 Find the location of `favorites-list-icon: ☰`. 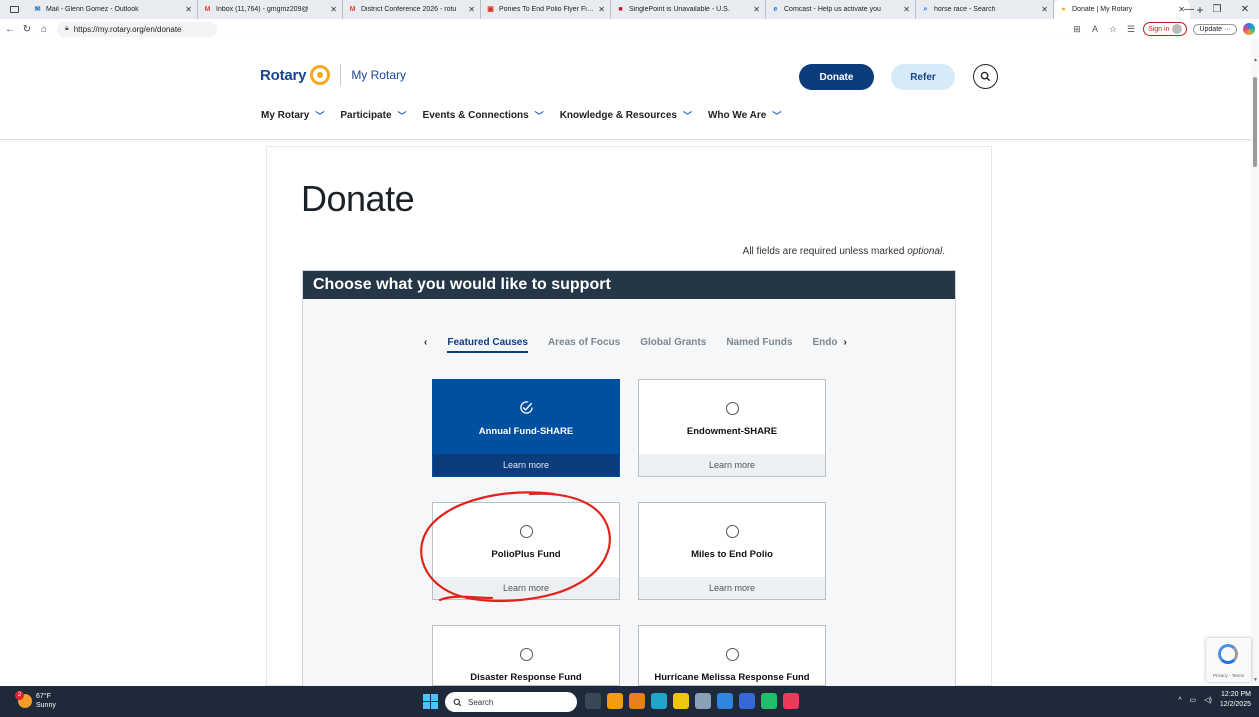

favorites-list-icon: ☰ is located at coordinates (1131, 29).